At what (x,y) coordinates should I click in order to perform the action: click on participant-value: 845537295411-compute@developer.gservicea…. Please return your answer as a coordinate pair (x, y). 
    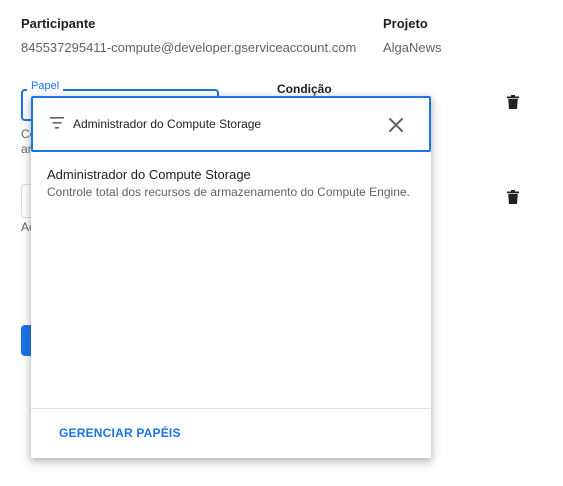
    Looking at the image, I should click on (189, 47).